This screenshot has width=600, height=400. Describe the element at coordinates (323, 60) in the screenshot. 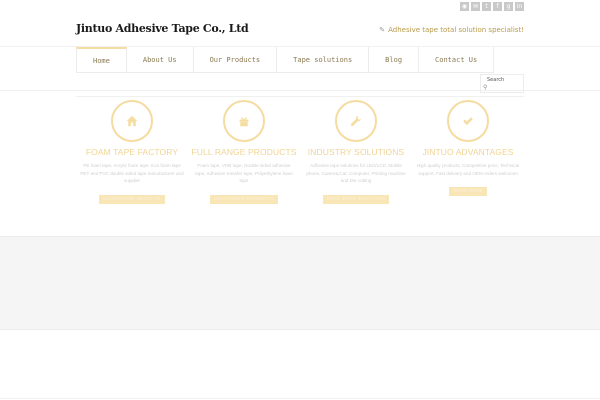

I see `nav-item-tape-solutions: Tape solutions` at that location.